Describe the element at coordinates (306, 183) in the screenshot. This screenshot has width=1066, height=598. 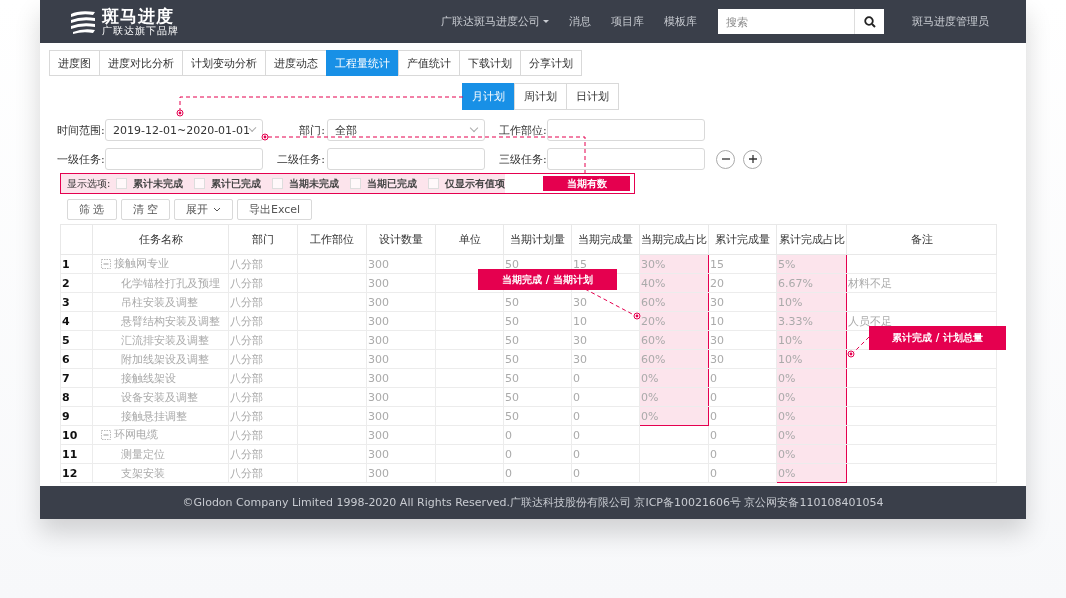
I see `option-checkbox: 当期未完成` at that location.